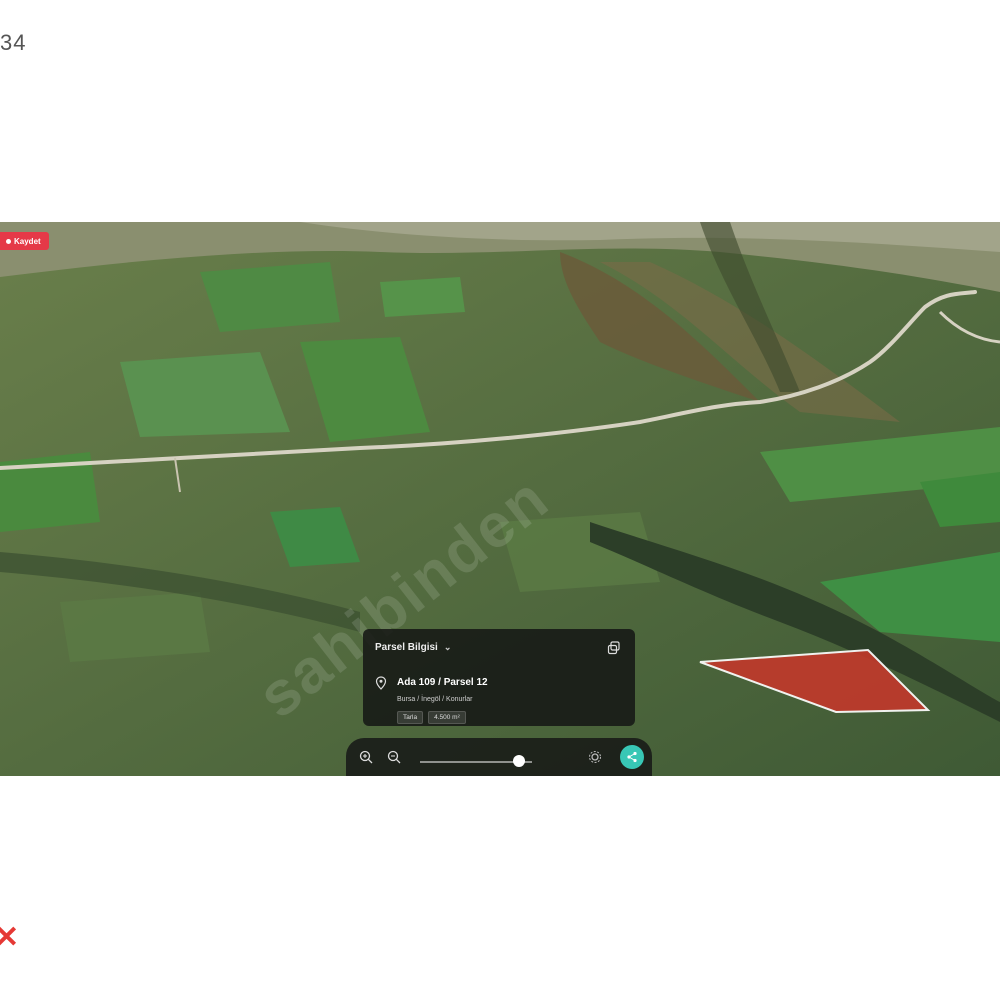 The height and width of the screenshot is (1000, 1000). I want to click on parcel-area-tag: 4.500 m², so click(447, 717).